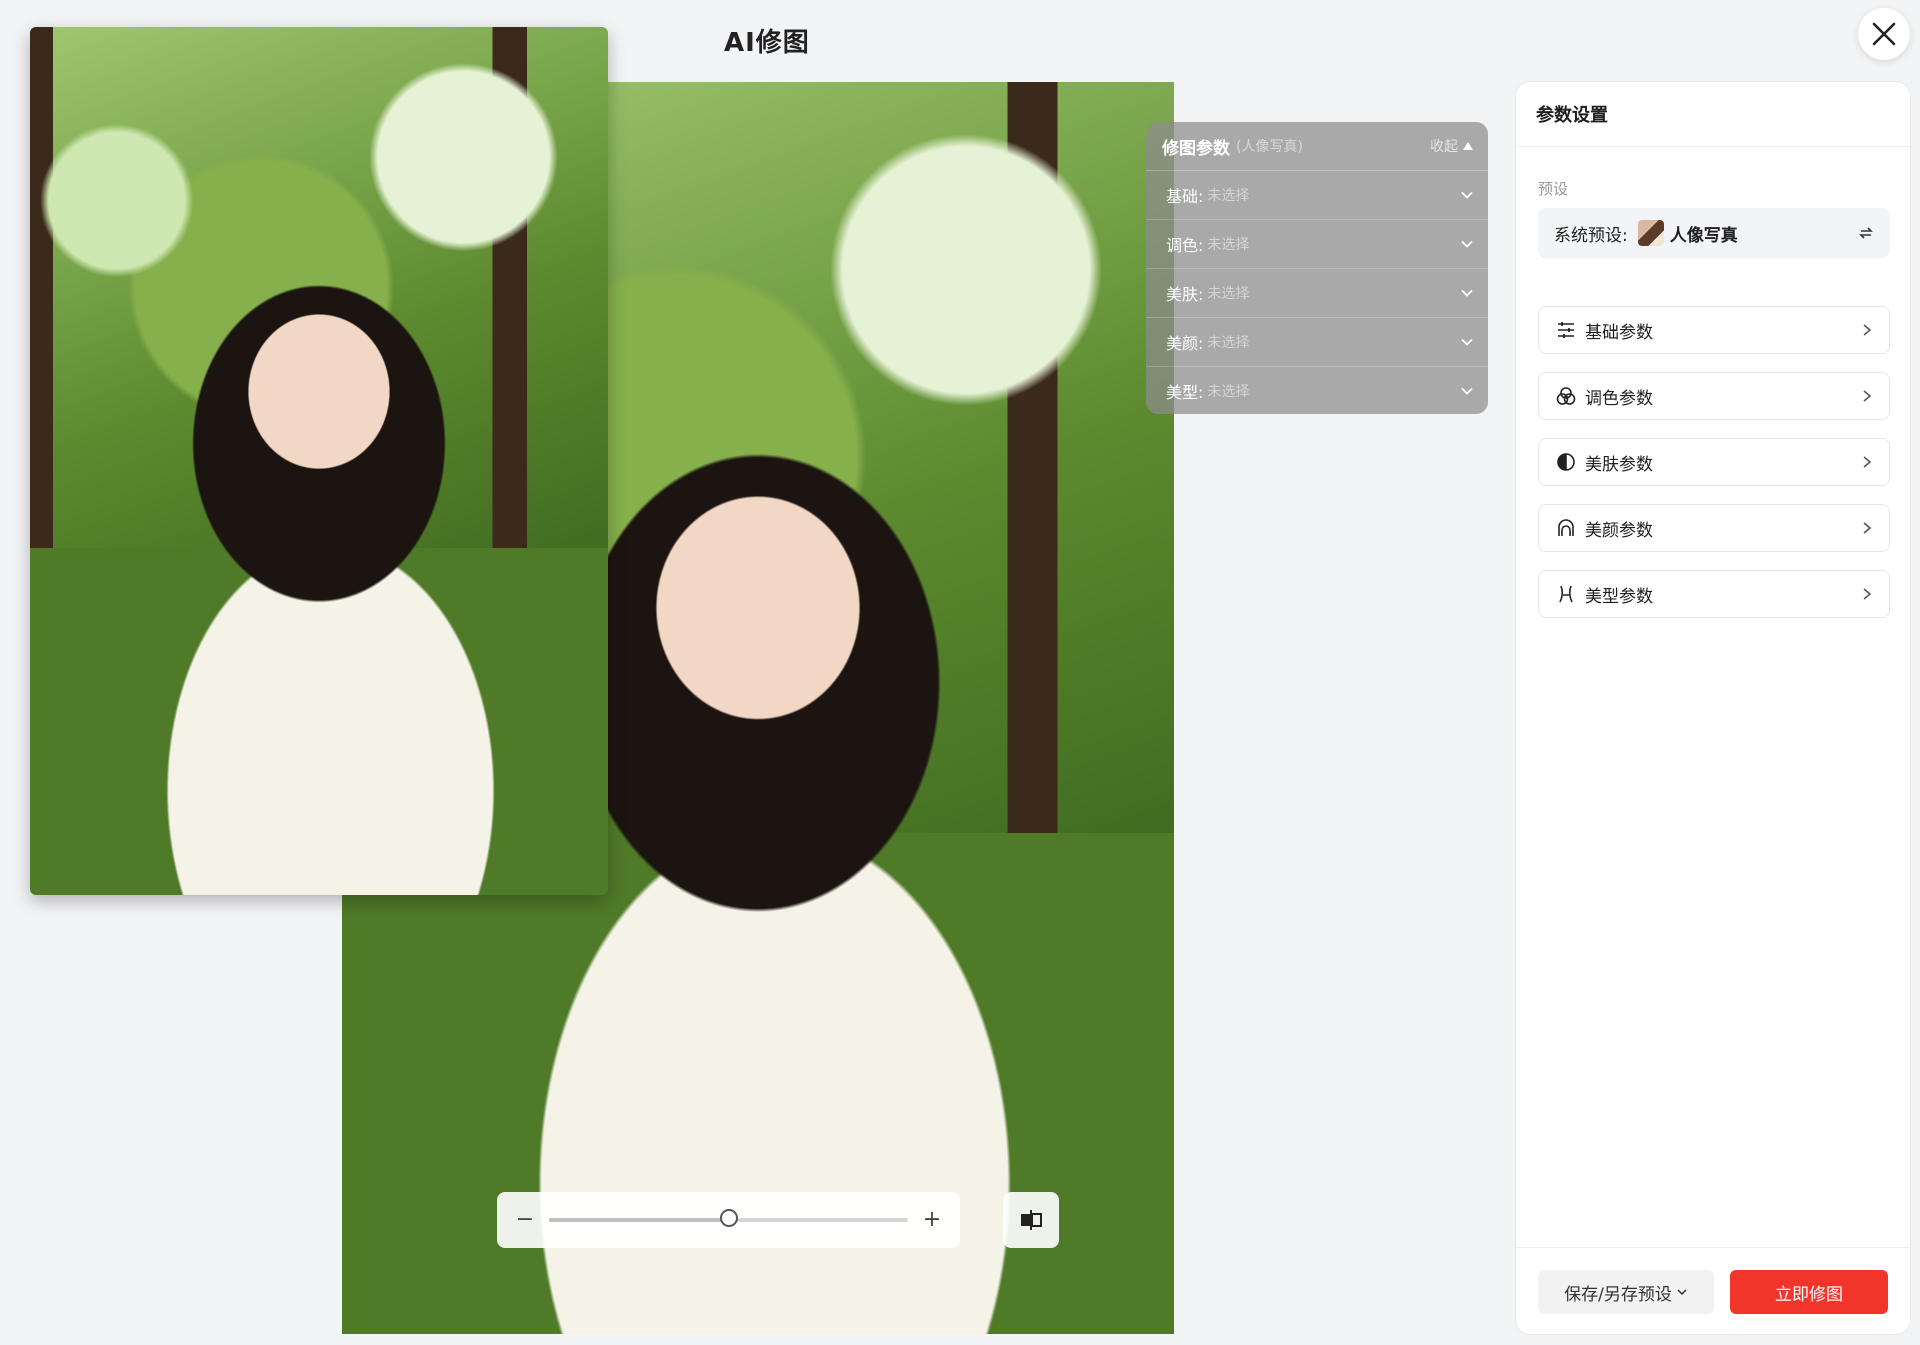 The width and height of the screenshot is (1920, 1345). Describe the element at coordinates (1196, 148) in the screenshot. I see `overlay-title: 修图参数` at that location.